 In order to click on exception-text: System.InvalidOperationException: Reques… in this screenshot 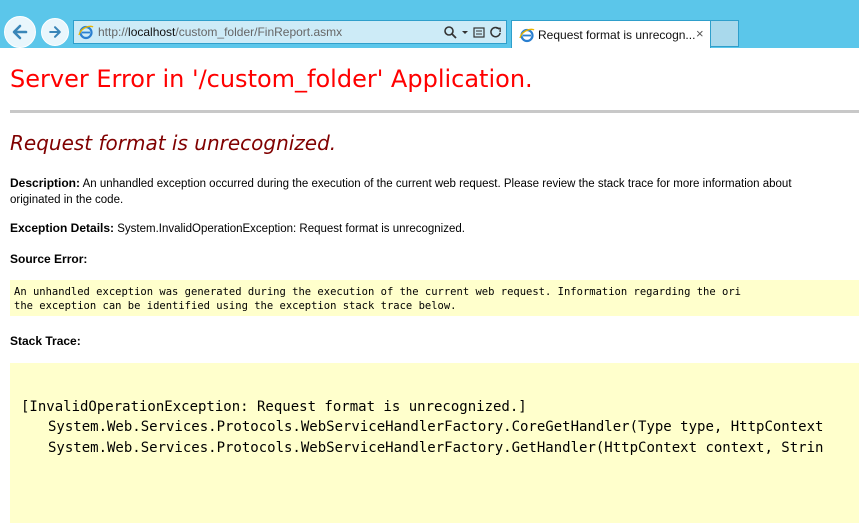, I will do `click(289, 229)`.